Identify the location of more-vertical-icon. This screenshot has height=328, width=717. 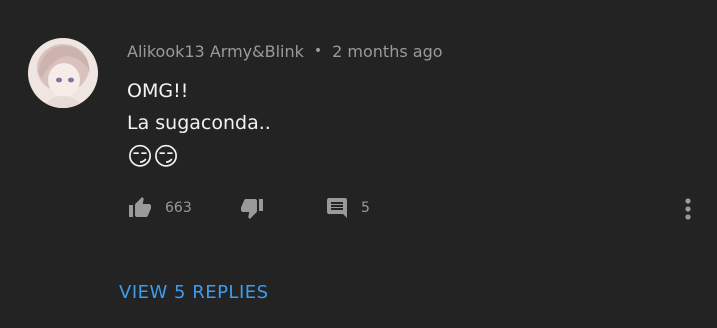
(688, 209).